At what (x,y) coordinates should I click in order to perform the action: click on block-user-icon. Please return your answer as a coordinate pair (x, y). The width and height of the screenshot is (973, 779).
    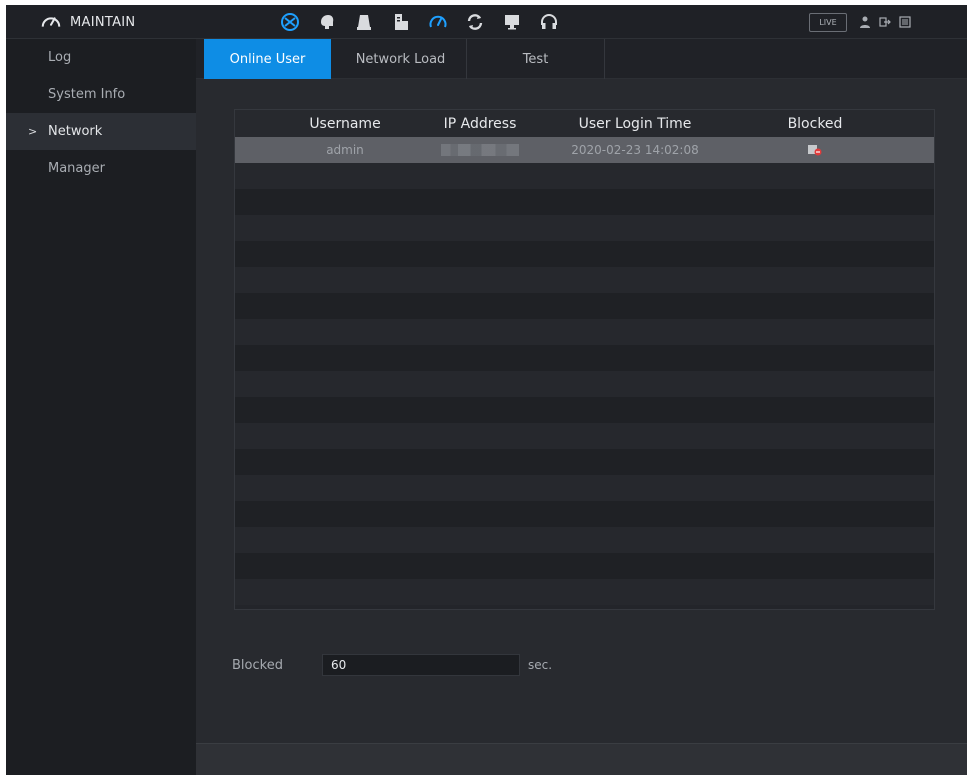
    Looking at the image, I should click on (815, 150).